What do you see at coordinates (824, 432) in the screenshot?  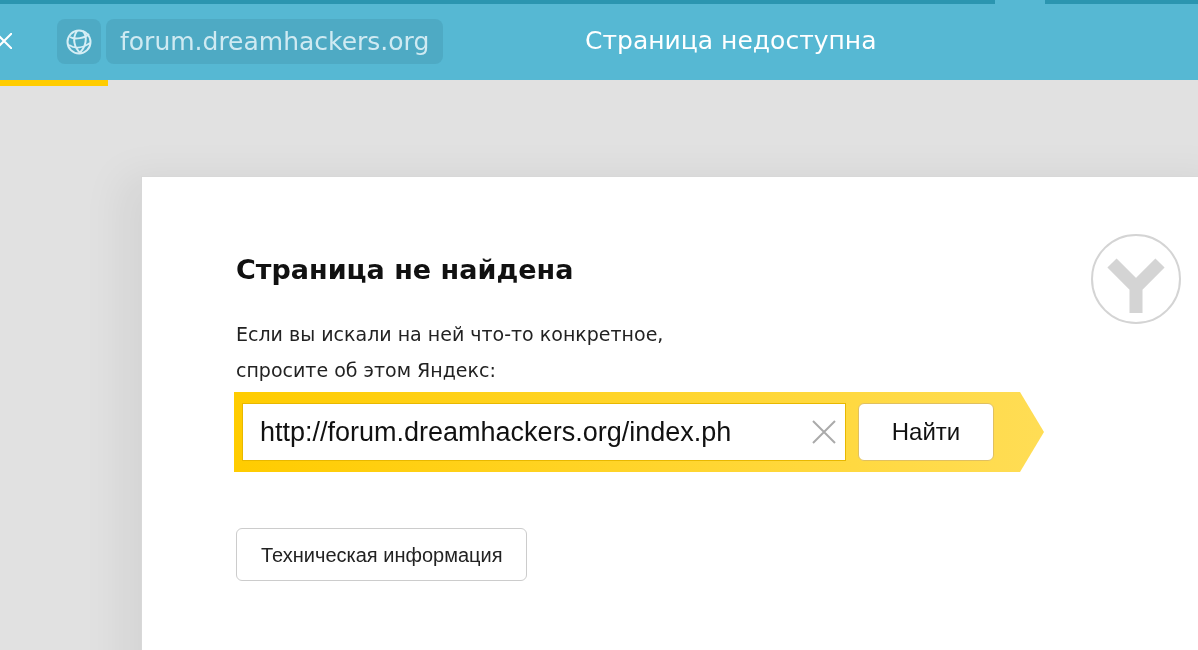 I see `clear-icon` at bounding box center [824, 432].